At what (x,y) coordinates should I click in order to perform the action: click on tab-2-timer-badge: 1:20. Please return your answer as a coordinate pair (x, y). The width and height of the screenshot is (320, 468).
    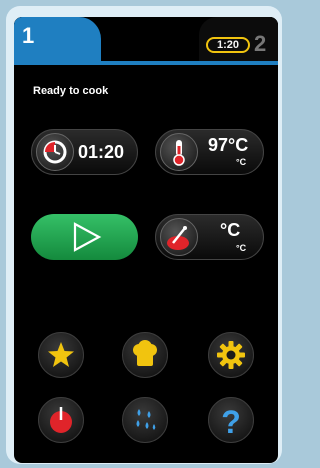
    Looking at the image, I should click on (228, 45).